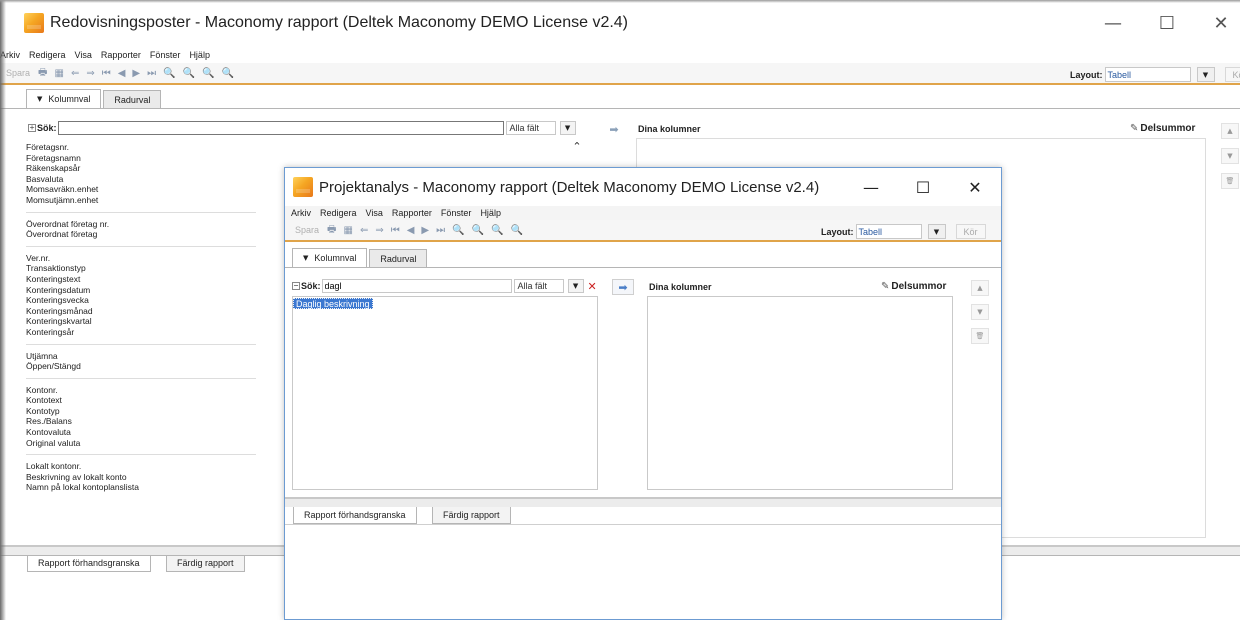 The height and width of the screenshot is (620, 1240). I want to click on list-item: Öppen/Stängd, so click(141, 366).